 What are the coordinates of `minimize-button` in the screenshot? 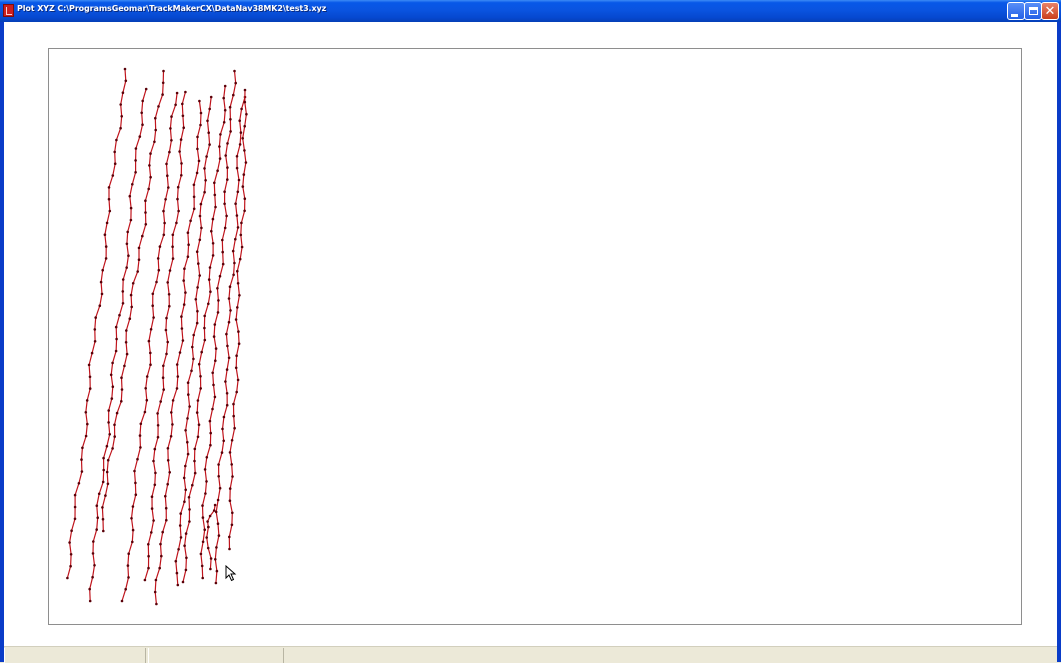 It's located at (1016, 11).